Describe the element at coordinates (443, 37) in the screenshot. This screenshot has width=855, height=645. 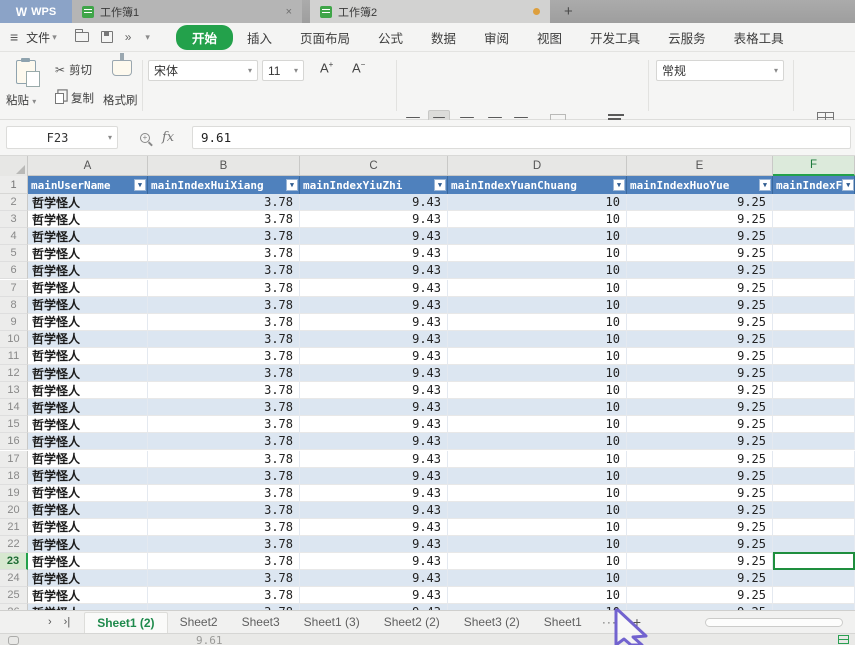
I see `ribbon-tab-数据: 数据` at that location.